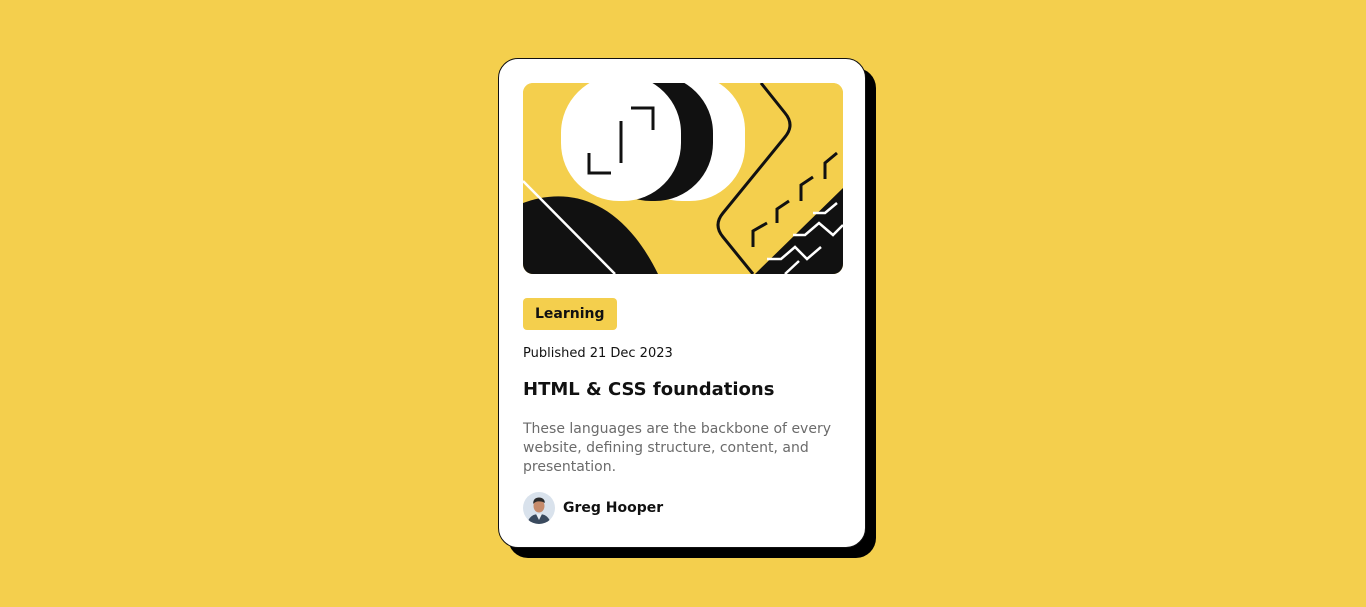 The image size is (1366, 607). What do you see at coordinates (570, 314) in the screenshot?
I see `category-tag: Learning` at bounding box center [570, 314].